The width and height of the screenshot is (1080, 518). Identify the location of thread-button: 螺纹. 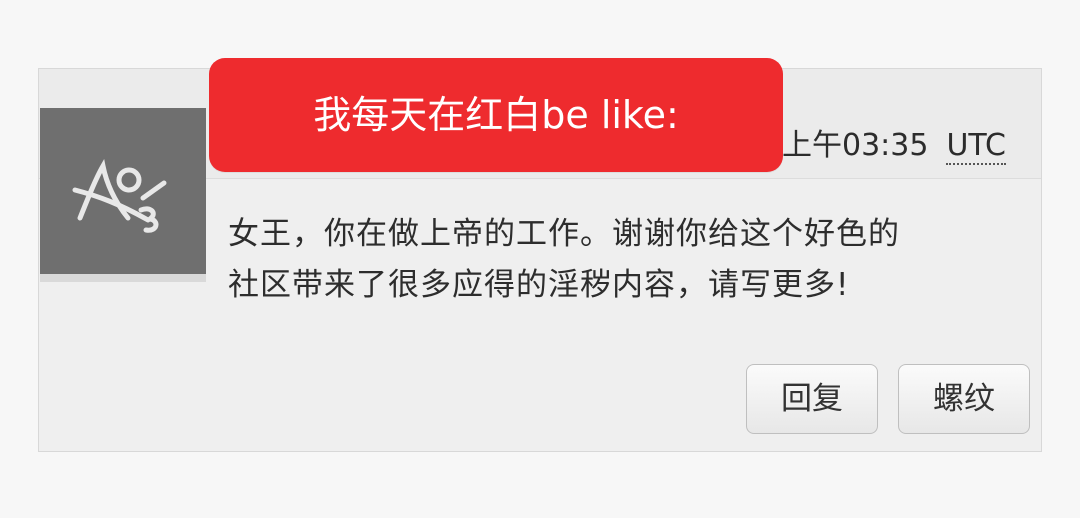
(964, 399).